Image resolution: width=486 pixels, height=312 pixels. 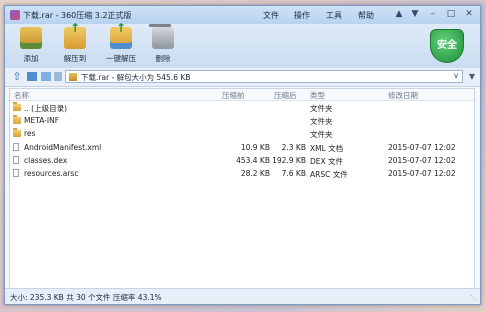 What do you see at coordinates (121, 35) in the screenshot?
I see `one-click-extract-icon` at bounding box center [121, 35].